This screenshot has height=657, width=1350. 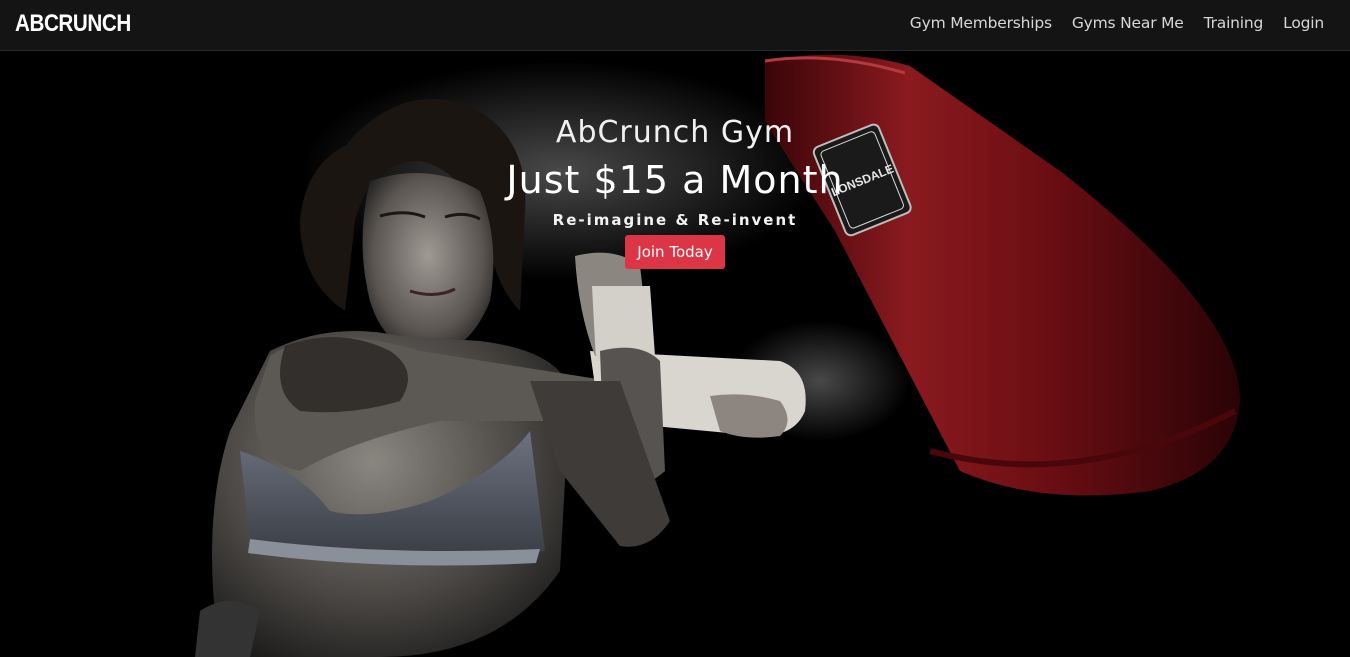 I want to click on hero-subtitle: AbCrunch Gym, so click(x=675, y=132).